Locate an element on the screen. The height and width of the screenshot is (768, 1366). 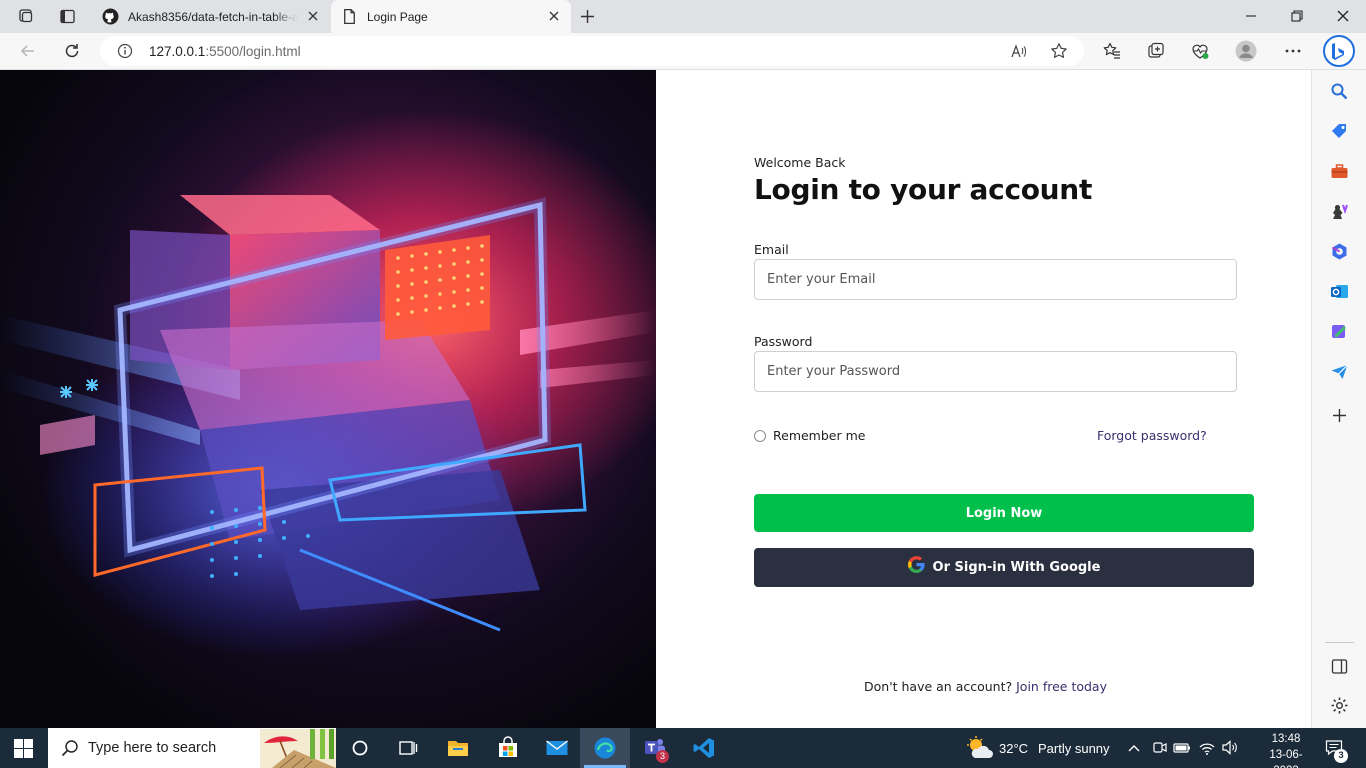
refresh-icon is located at coordinates (72, 51).